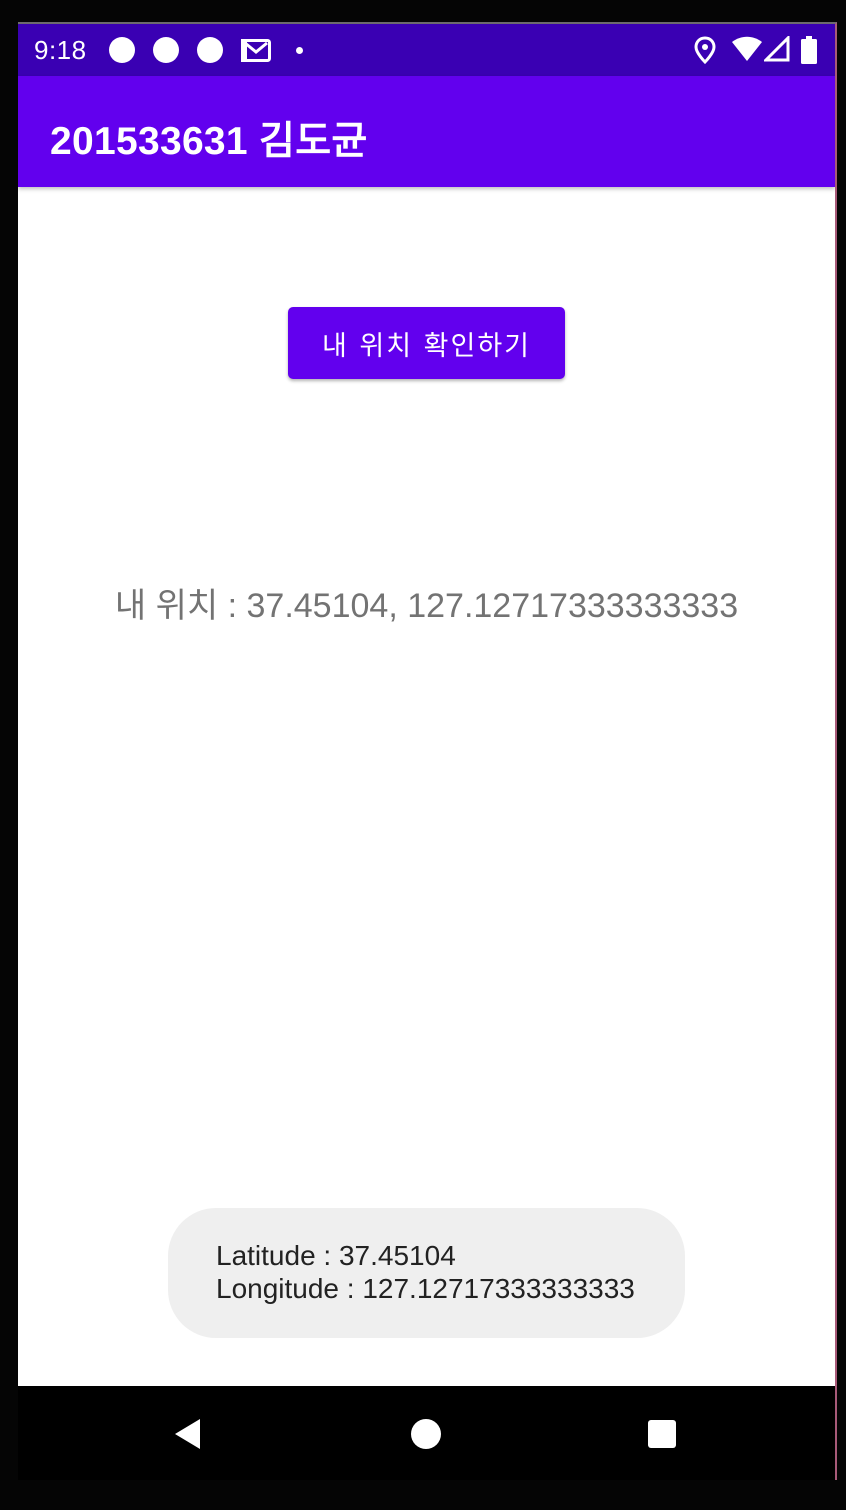 The width and height of the screenshot is (846, 1510). What do you see at coordinates (397, 1255) in the screenshot?
I see `toast-latitude-value: 37.45104` at bounding box center [397, 1255].